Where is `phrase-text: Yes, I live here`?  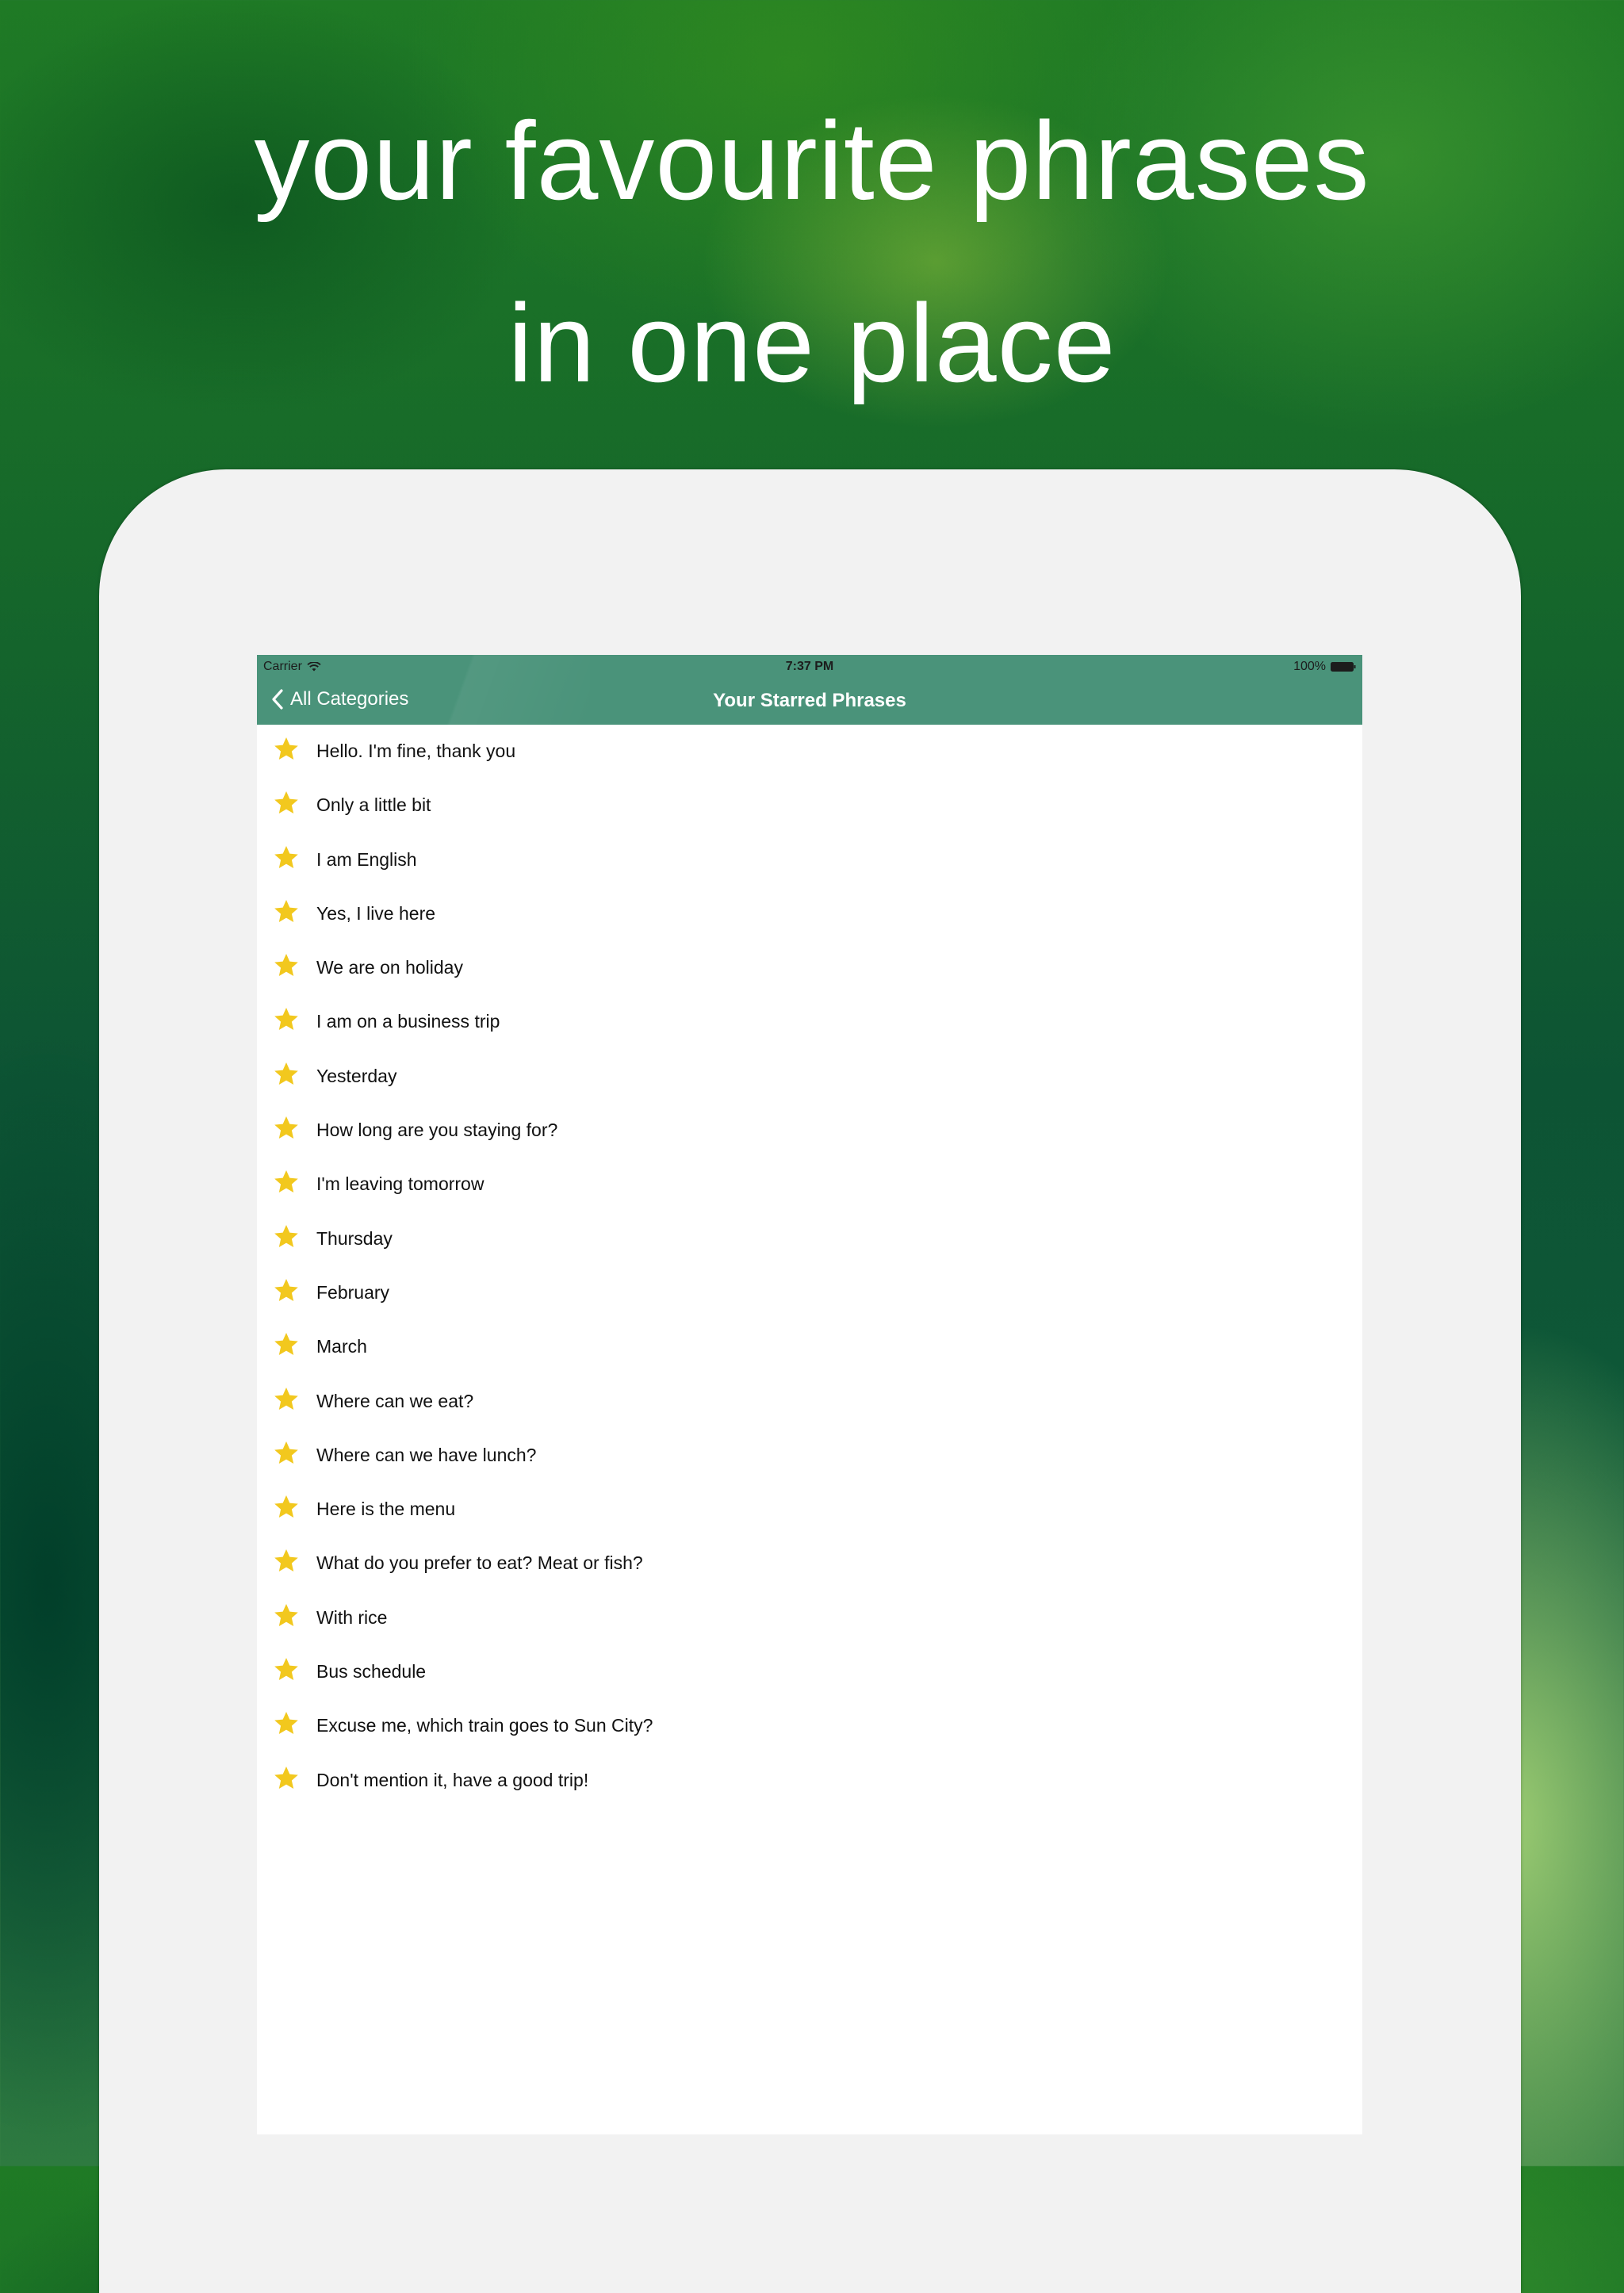 phrase-text: Yes, I live here is located at coordinates (376, 913).